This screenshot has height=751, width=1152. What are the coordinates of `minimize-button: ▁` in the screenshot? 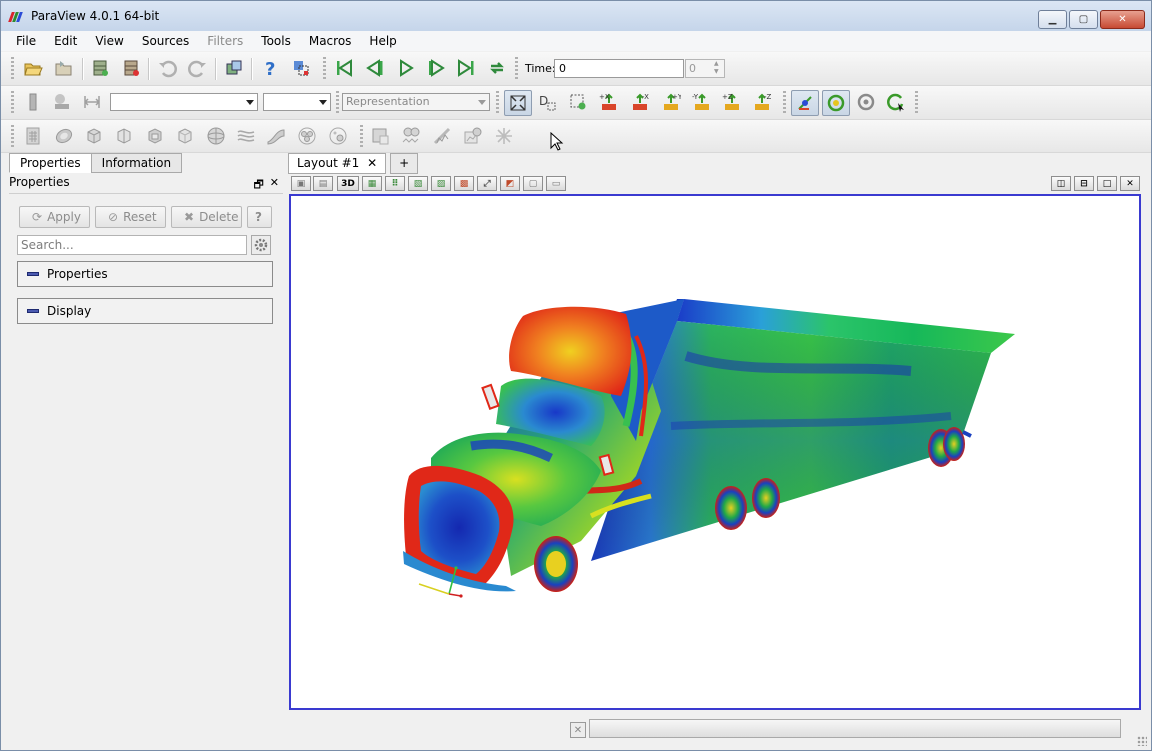 It's located at (1052, 19).